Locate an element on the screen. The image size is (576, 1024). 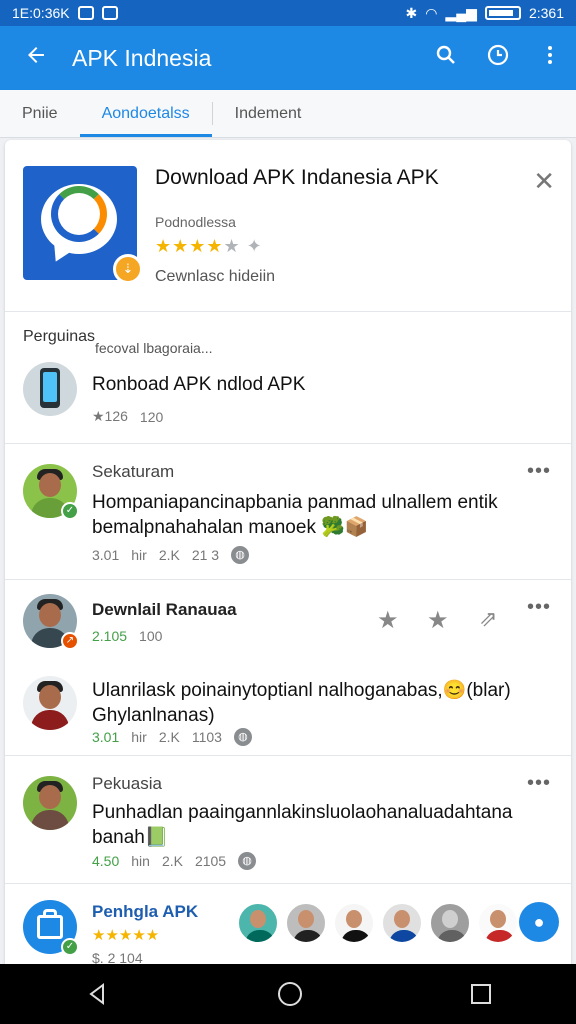
featured-rating: ★126 is located at coordinates (110, 416).